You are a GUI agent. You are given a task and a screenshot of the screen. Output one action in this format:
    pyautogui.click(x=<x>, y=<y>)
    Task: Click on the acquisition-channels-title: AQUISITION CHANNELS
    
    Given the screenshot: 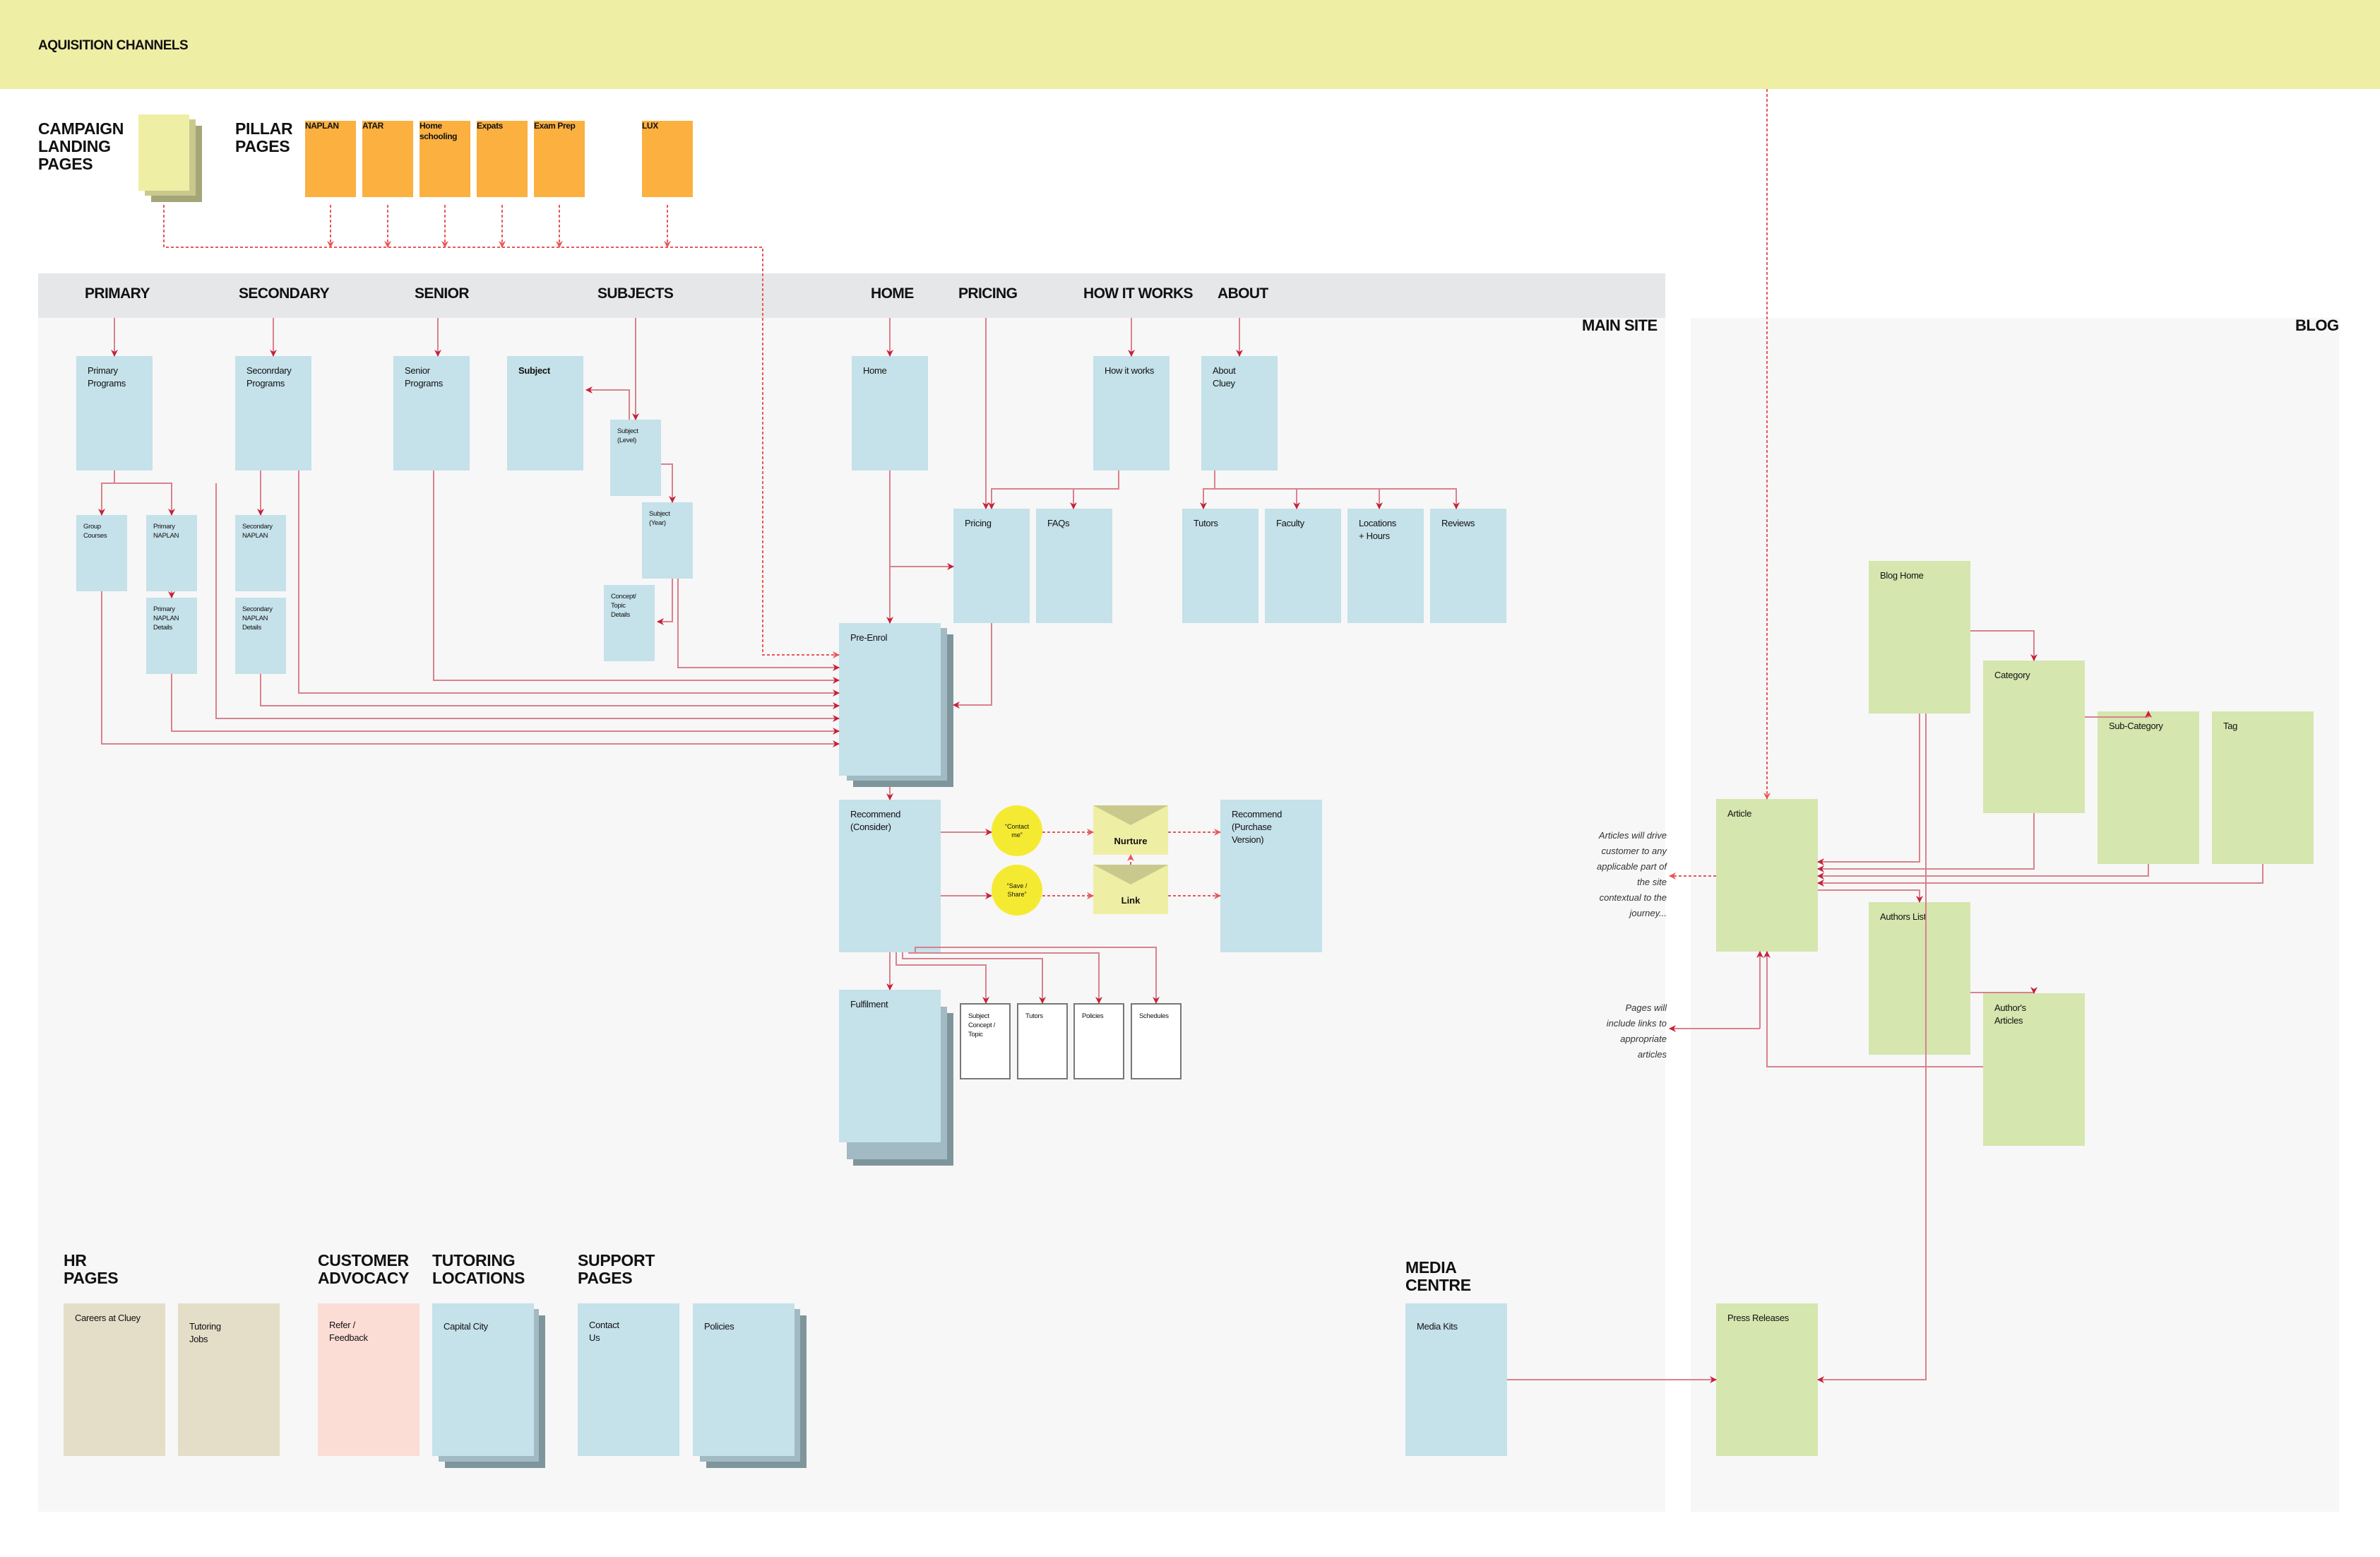 What is the action you would take?
    pyautogui.click(x=113, y=45)
    